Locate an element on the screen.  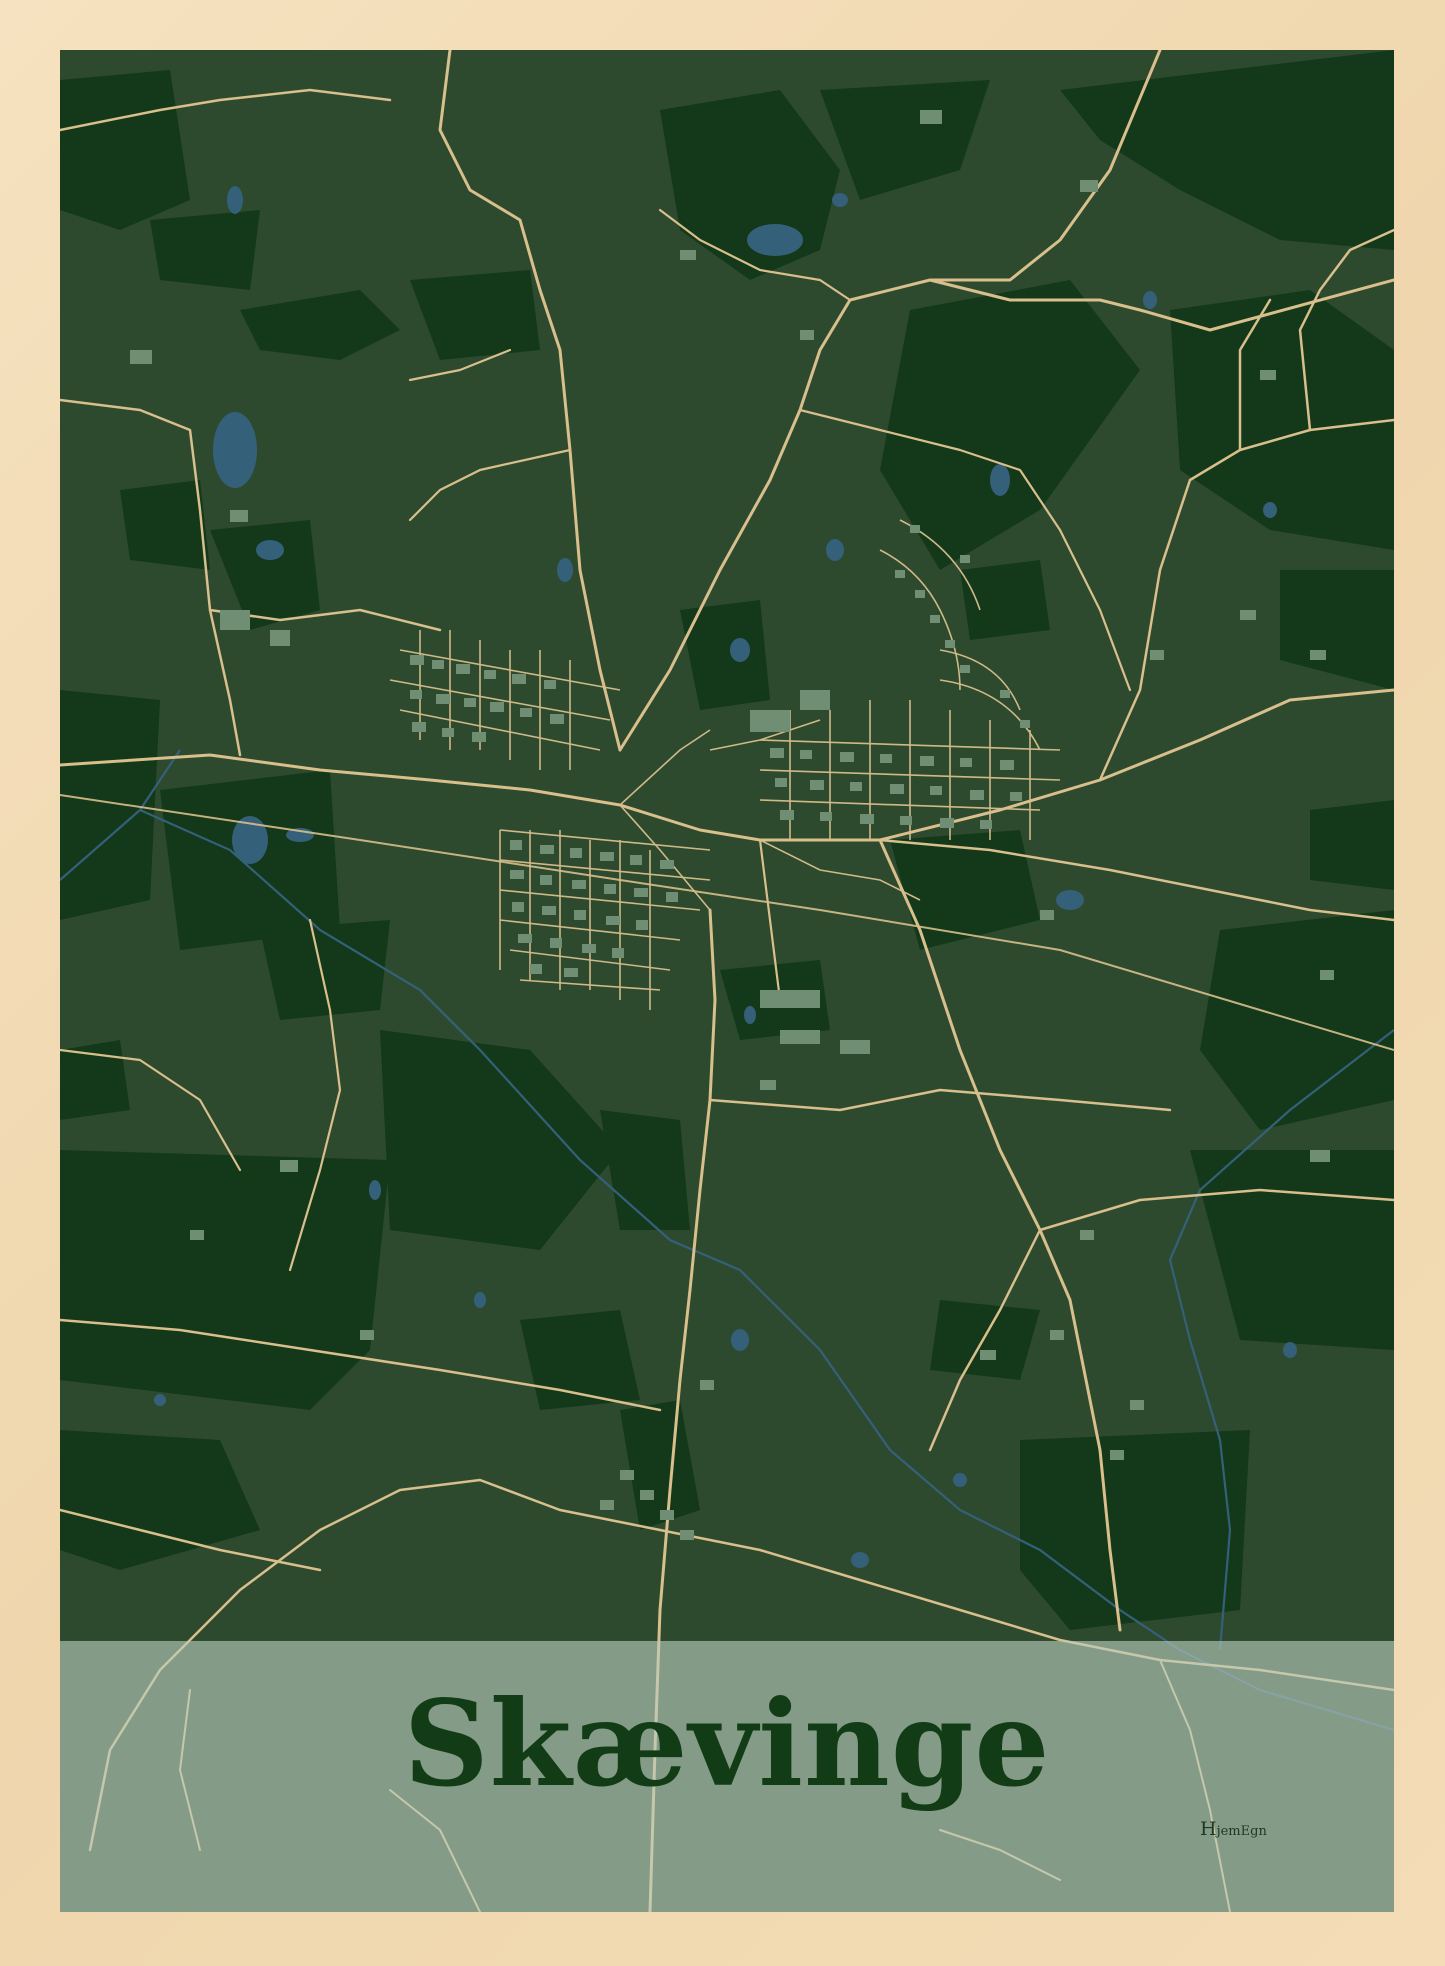
place-name-title: Skævinge is located at coordinates (727, 1743).